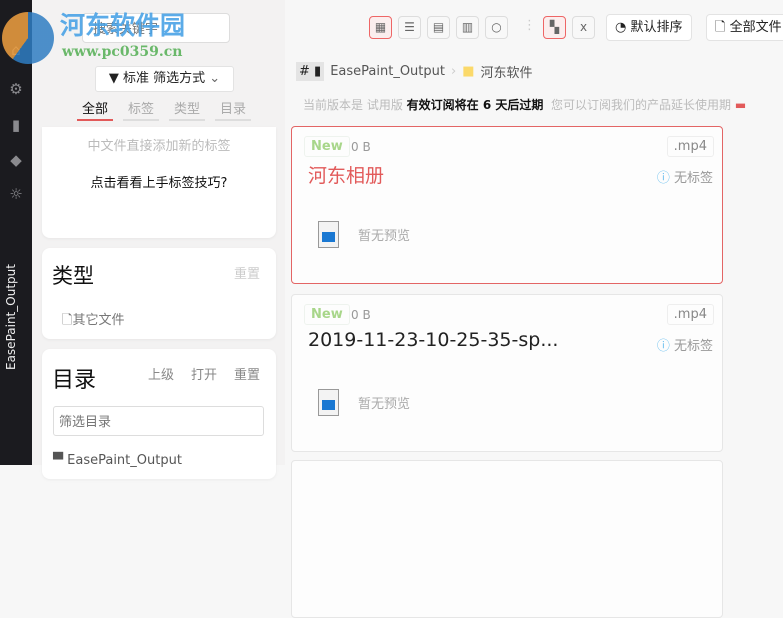 This screenshot has height=618, width=783. What do you see at coordinates (187, 109) in the screenshot?
I see `tab-types: 类型` at bounding box center [187, 109].